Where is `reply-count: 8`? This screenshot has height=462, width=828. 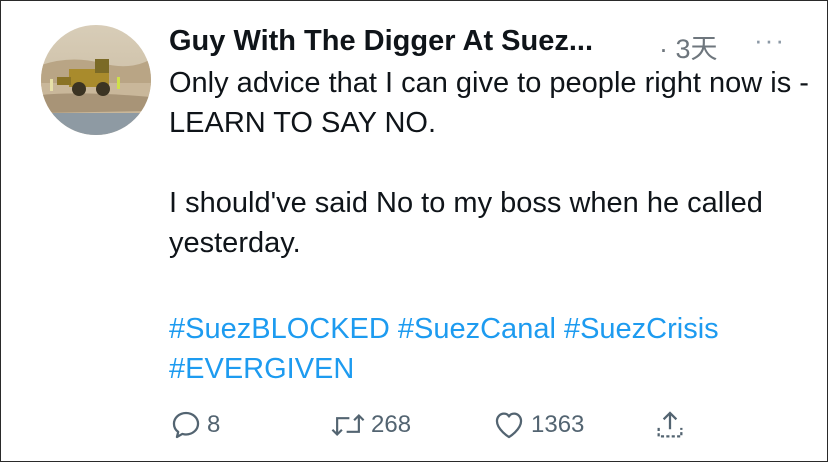 reply-count: 8 is located at coordinates (214, 424).